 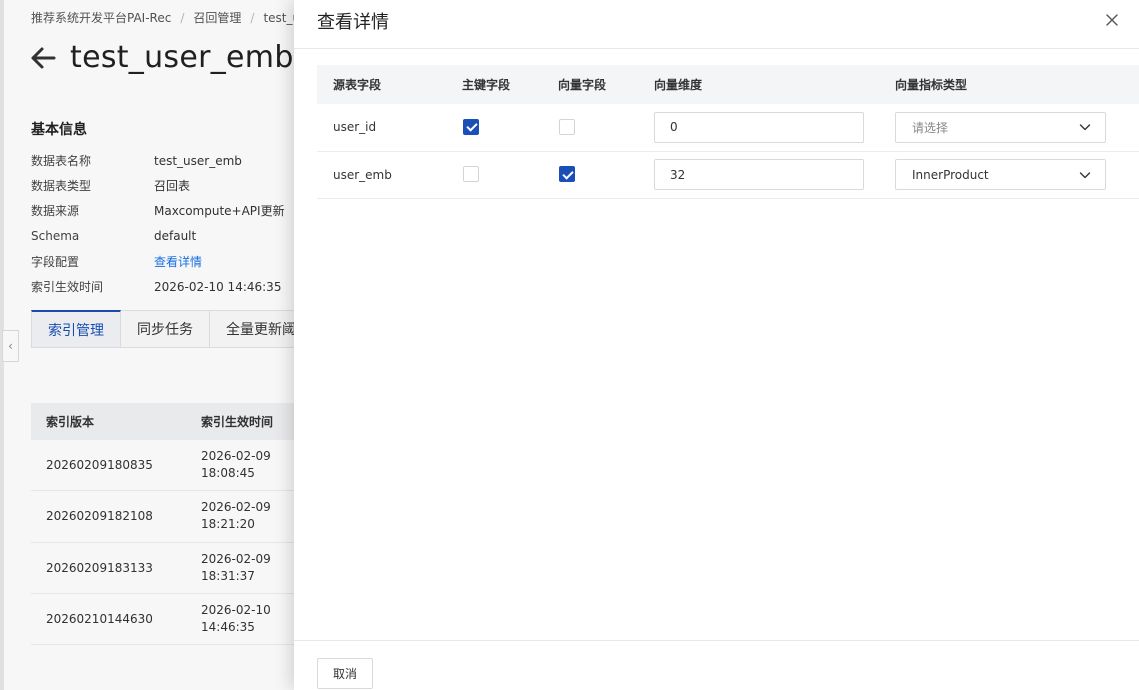 I want to click on drawer-title: 查看详情, so click(x=353, y=22).